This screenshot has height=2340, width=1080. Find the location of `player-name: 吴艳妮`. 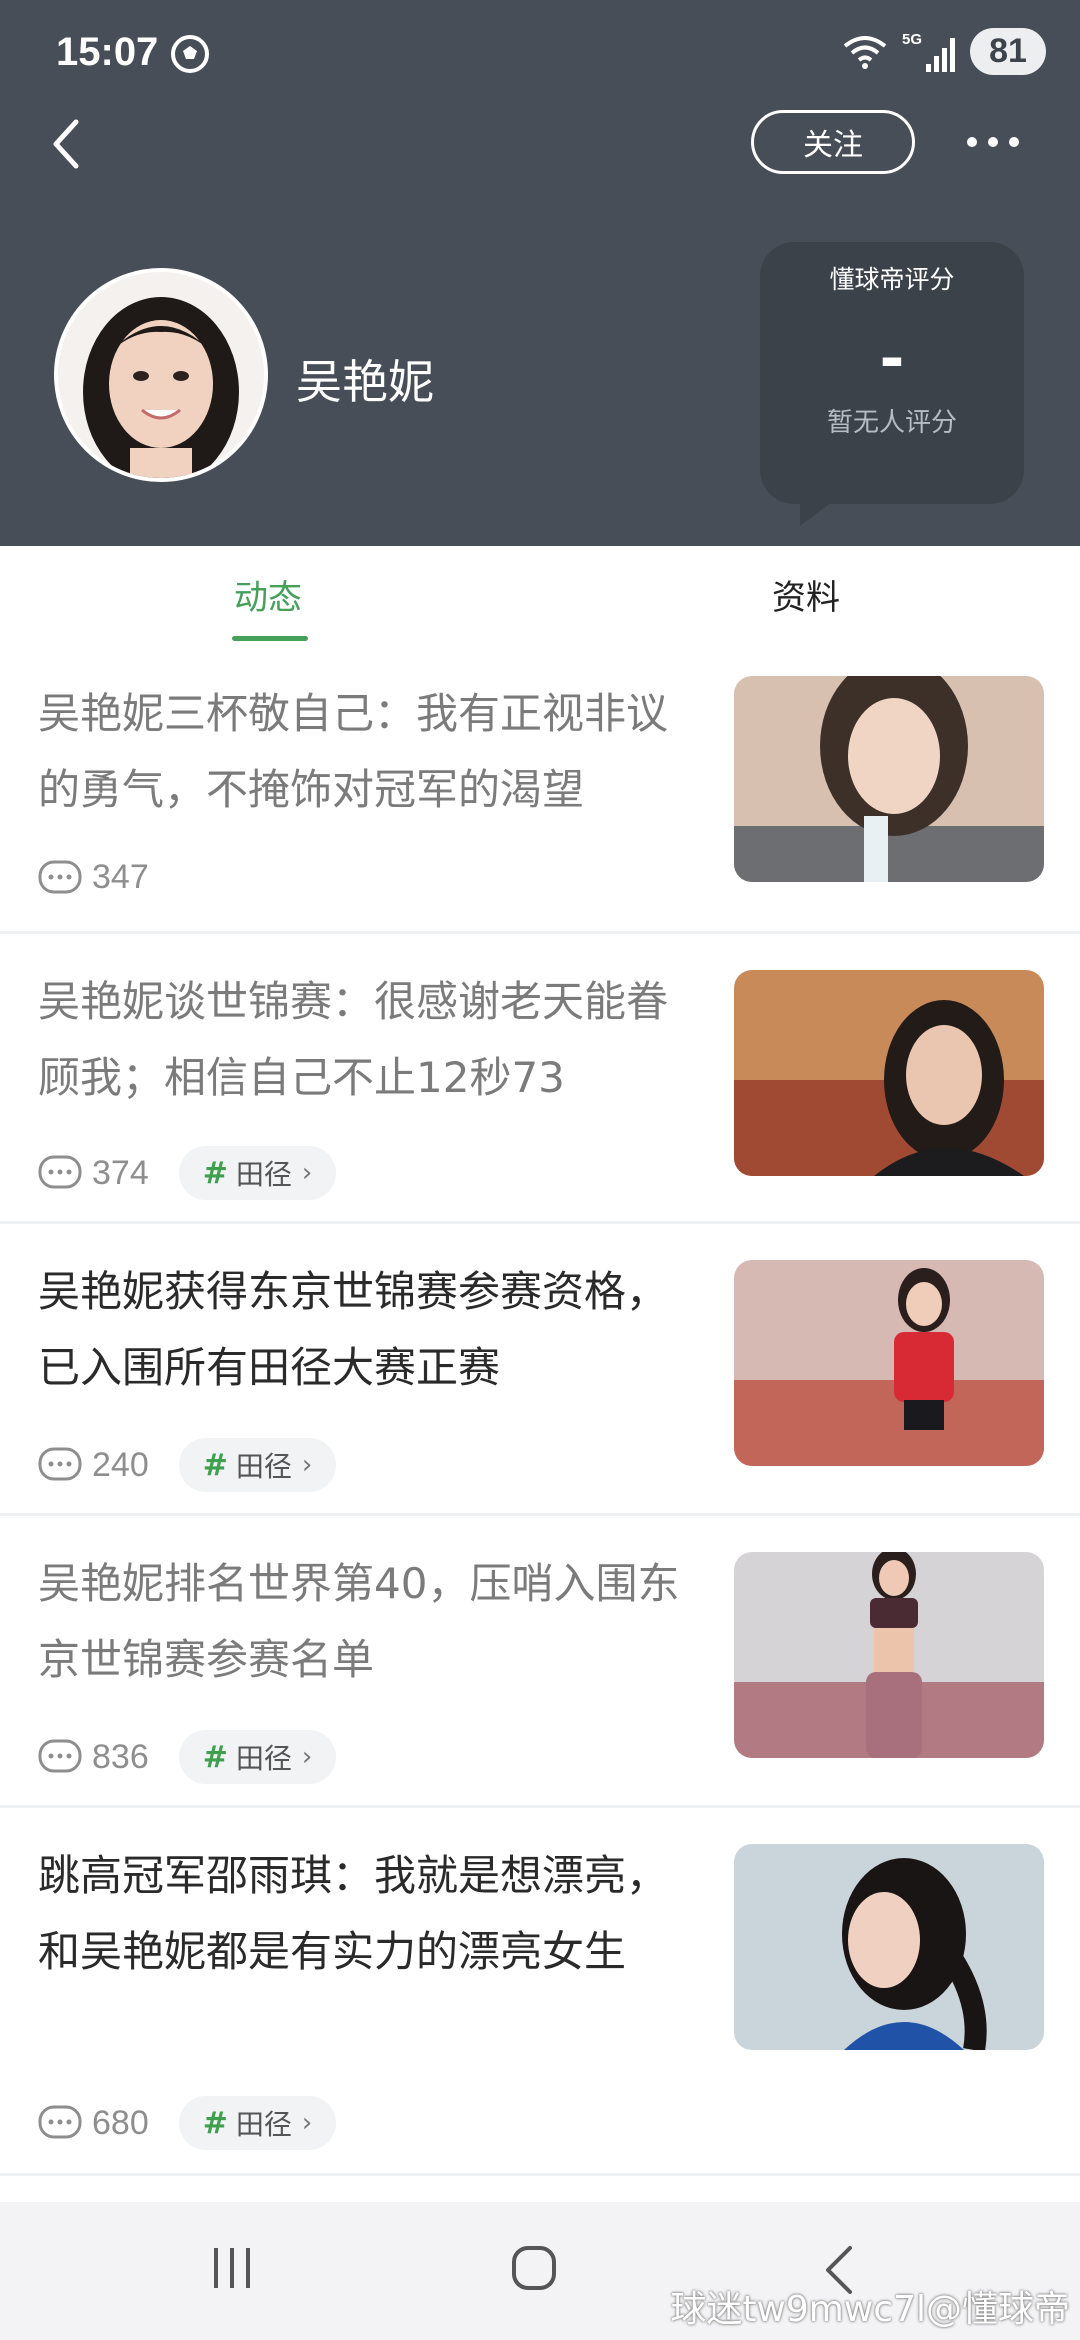

player-name: 吴艳妮 is located at coordinates (365, 382).